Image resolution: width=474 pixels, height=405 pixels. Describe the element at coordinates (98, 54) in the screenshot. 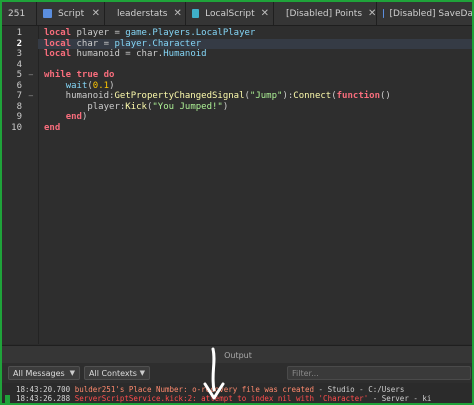

I see `identifier: humanoid` at that location.